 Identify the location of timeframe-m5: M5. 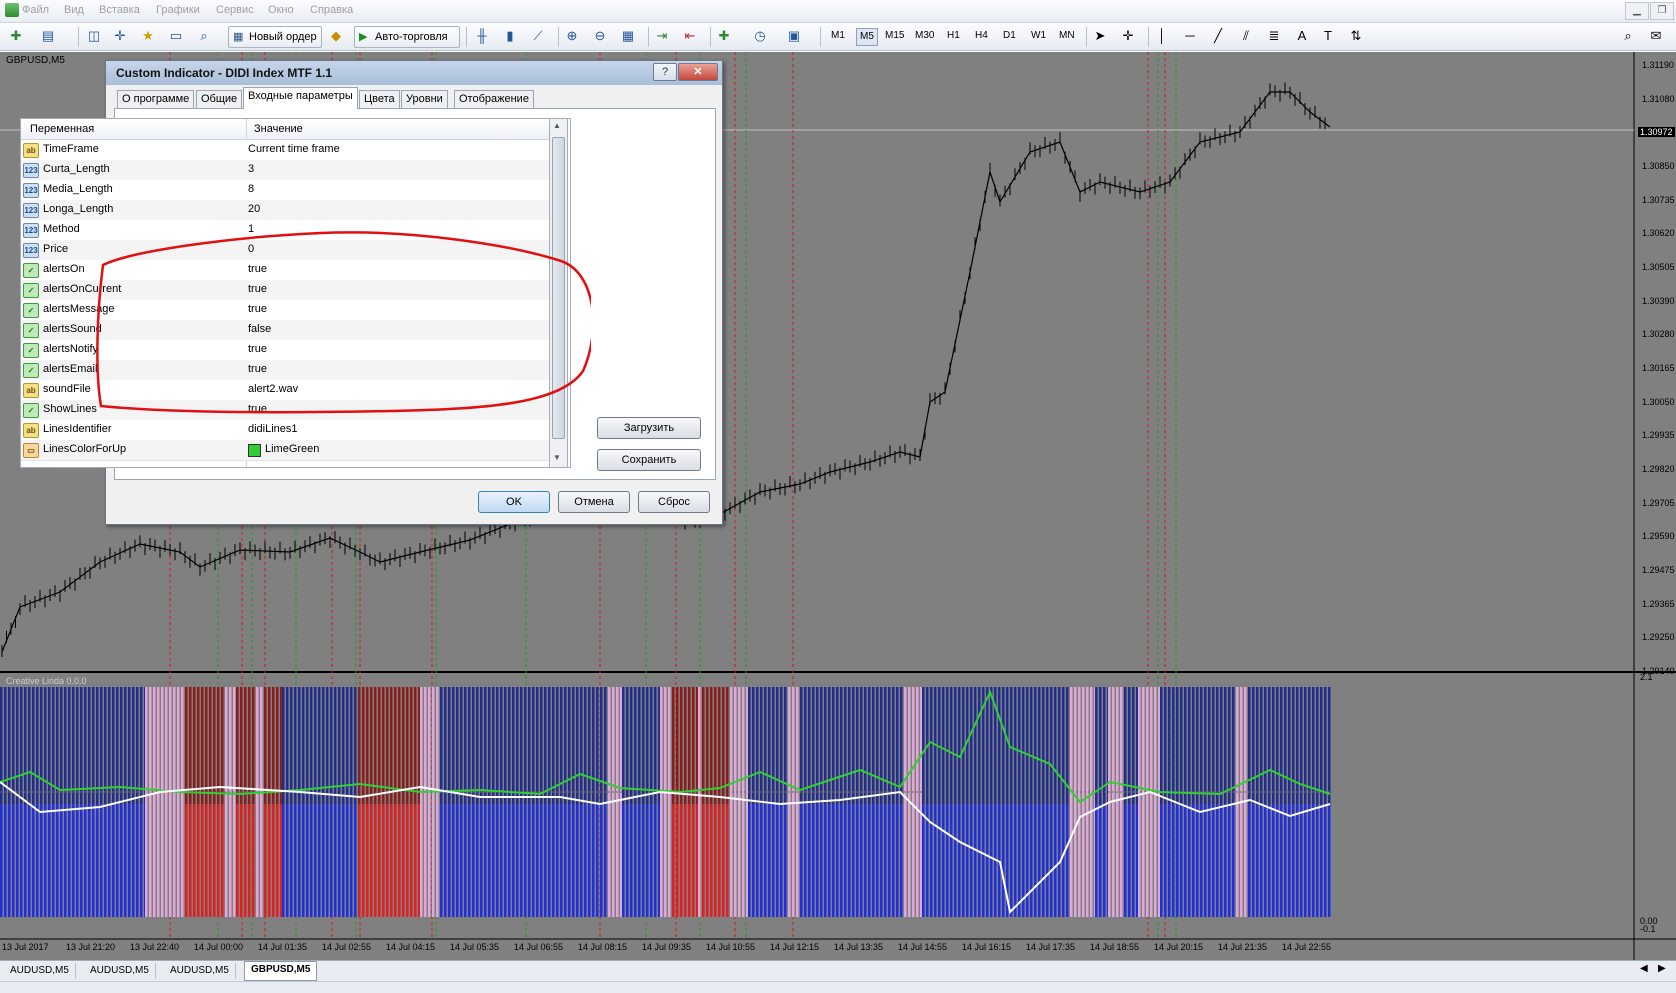
(867, 37).